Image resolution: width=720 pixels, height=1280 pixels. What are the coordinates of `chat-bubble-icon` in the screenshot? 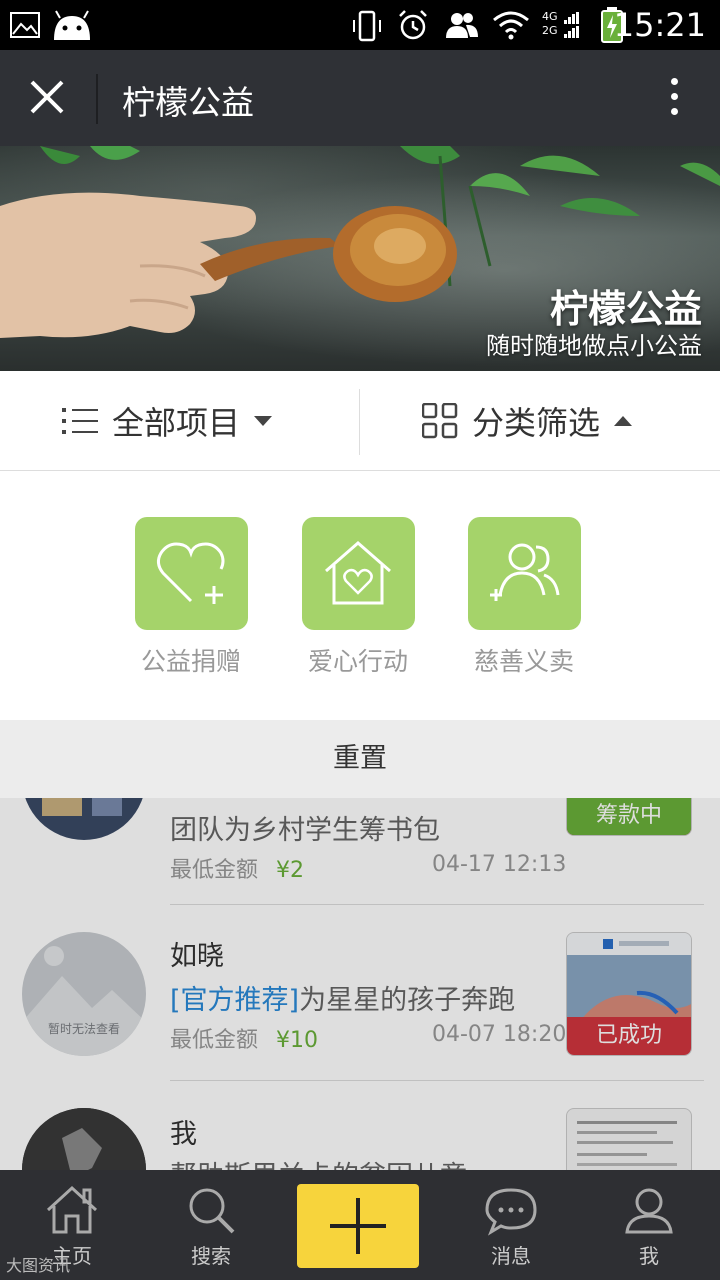 It's located at (511, 1212).